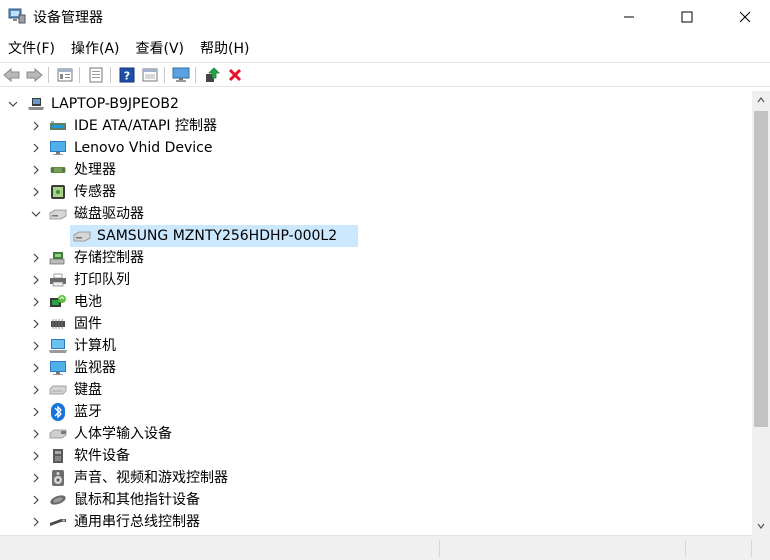 Image resolution: width=770 pixels, height=560 pixels. What do you see at coordinates (102, 280) in the screenshot?
I see `tree-item-label: 打印队列` at bounding box center [102, 280].